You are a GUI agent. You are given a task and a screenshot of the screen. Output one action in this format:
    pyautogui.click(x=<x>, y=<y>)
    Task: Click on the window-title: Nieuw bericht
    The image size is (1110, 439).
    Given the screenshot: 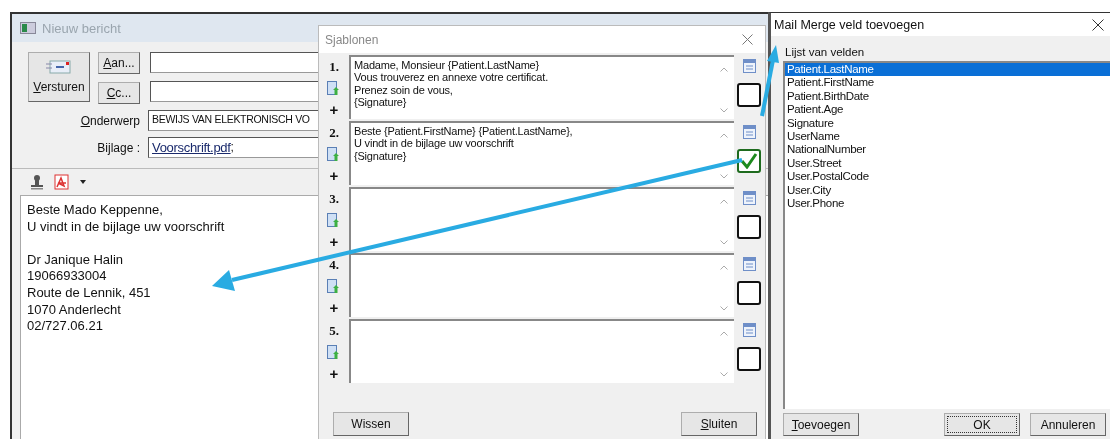 What is the action you would take?
    pyautogui.click(x=81, y=28)
    